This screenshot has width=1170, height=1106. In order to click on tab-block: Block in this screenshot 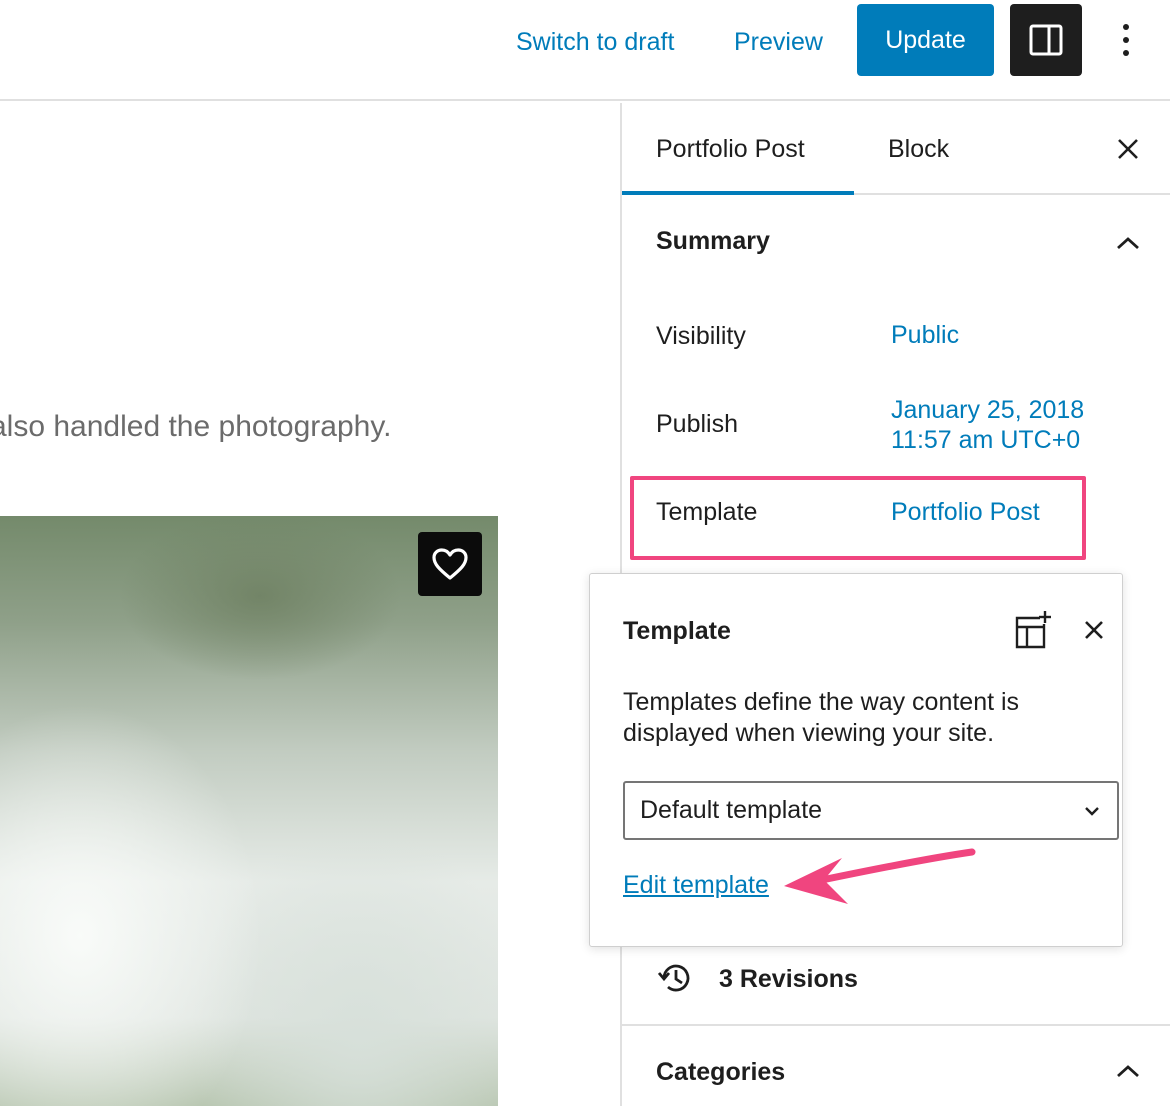, I will do `click(918, 149)`.